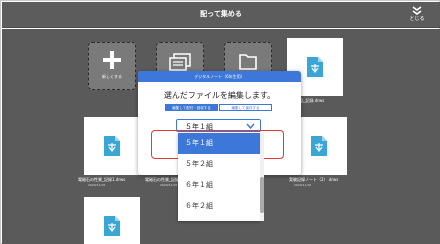  I want to click on close-label: とじる, so click(417, 19).